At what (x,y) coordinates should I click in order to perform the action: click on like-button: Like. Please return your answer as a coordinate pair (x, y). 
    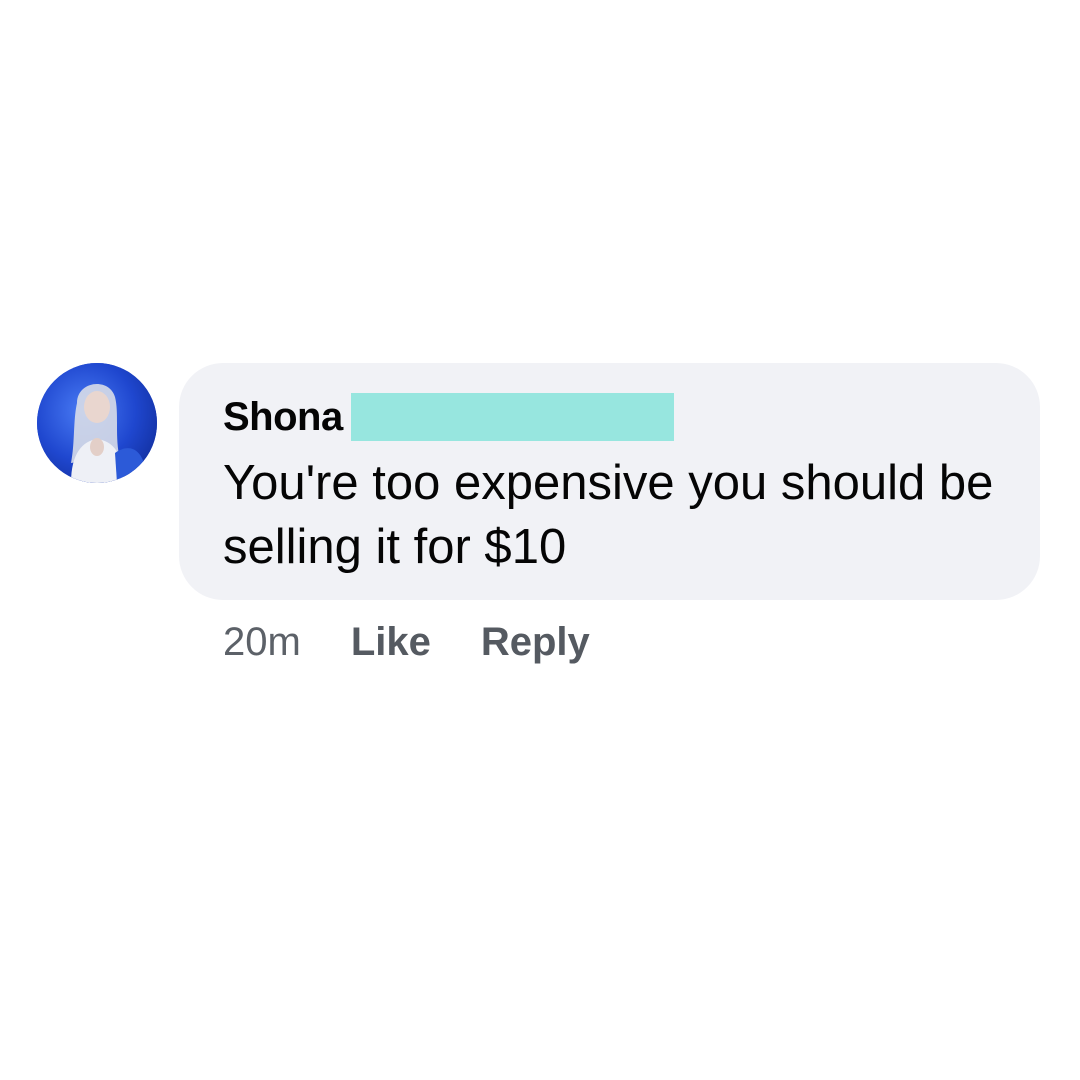
    Looking at the image, I should click on (391, 642).